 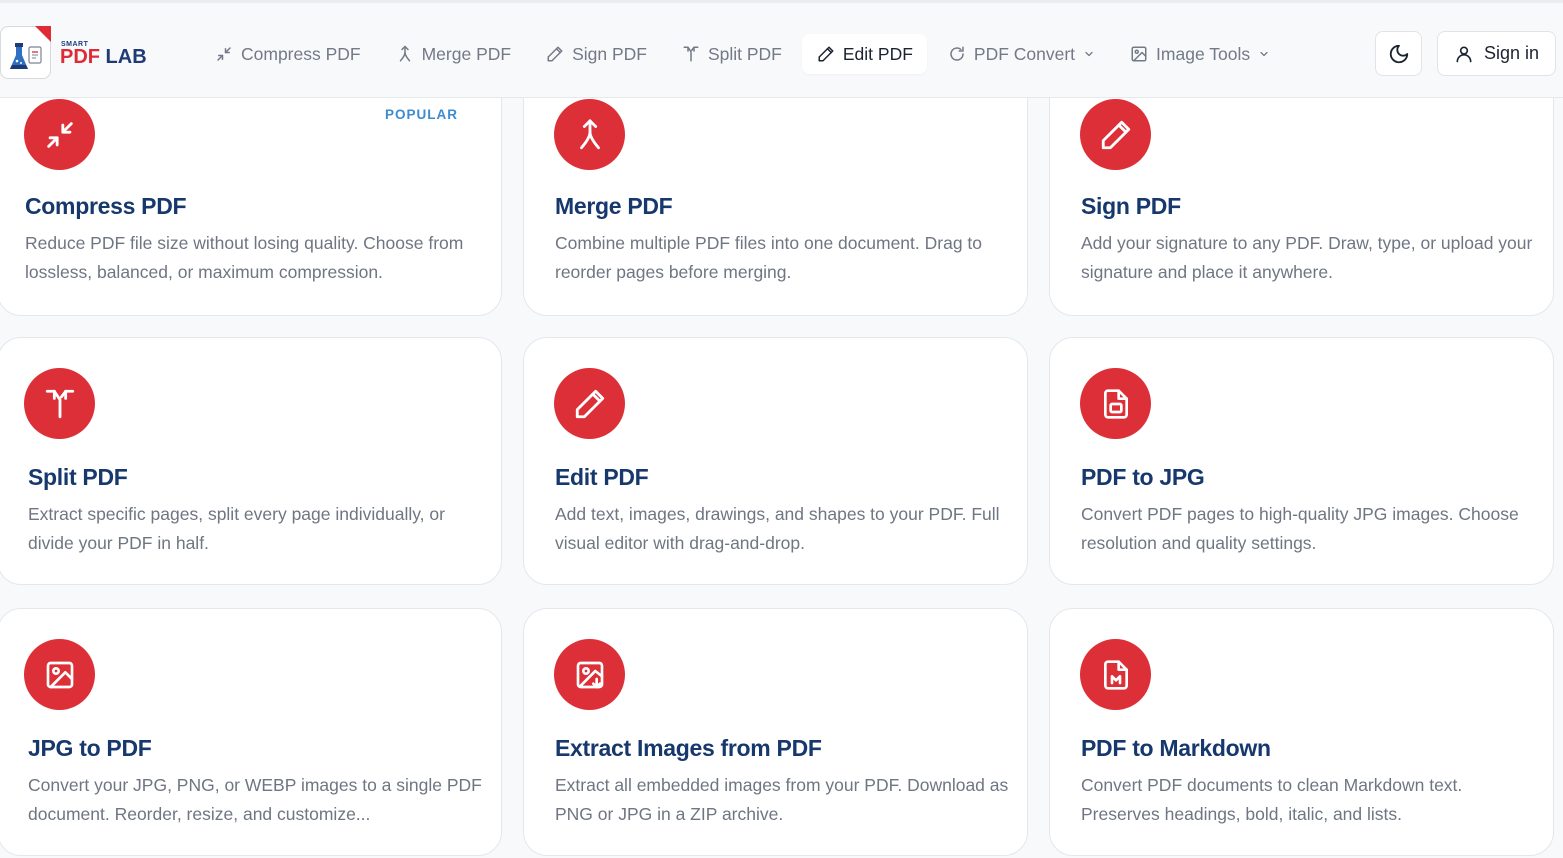 I want to click on sign-in-button: Sign in, so click(x=1496, y=53).